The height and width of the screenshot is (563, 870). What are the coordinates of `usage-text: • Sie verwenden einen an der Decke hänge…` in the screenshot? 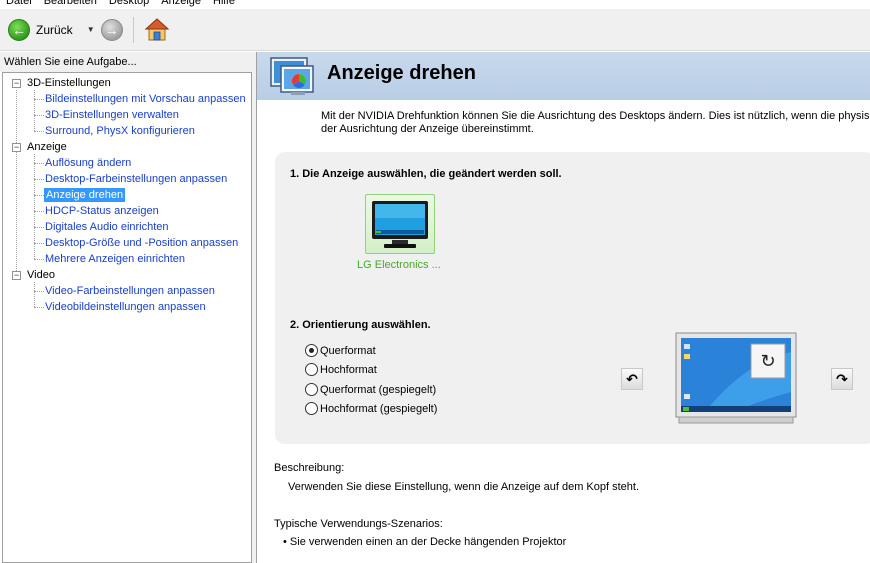 It's located at (425, 542).